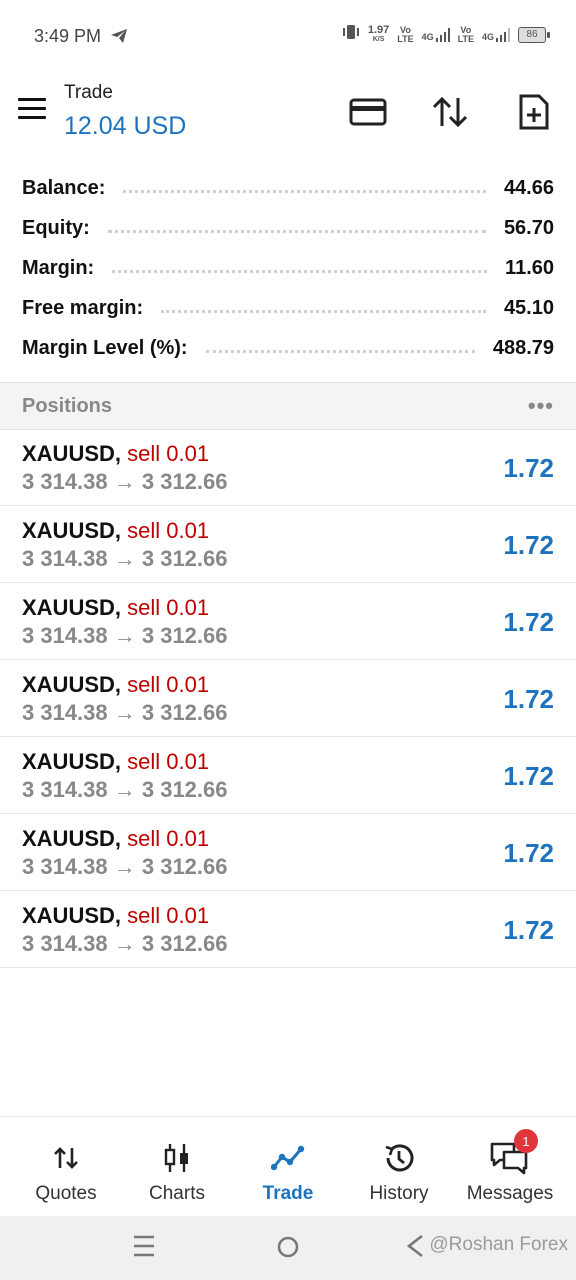 This screenshot has width=576, height=1280. Describe the element at coordinates (125, 126) in the screenshot. I see `profit-total: 12.04 USD` at that location.